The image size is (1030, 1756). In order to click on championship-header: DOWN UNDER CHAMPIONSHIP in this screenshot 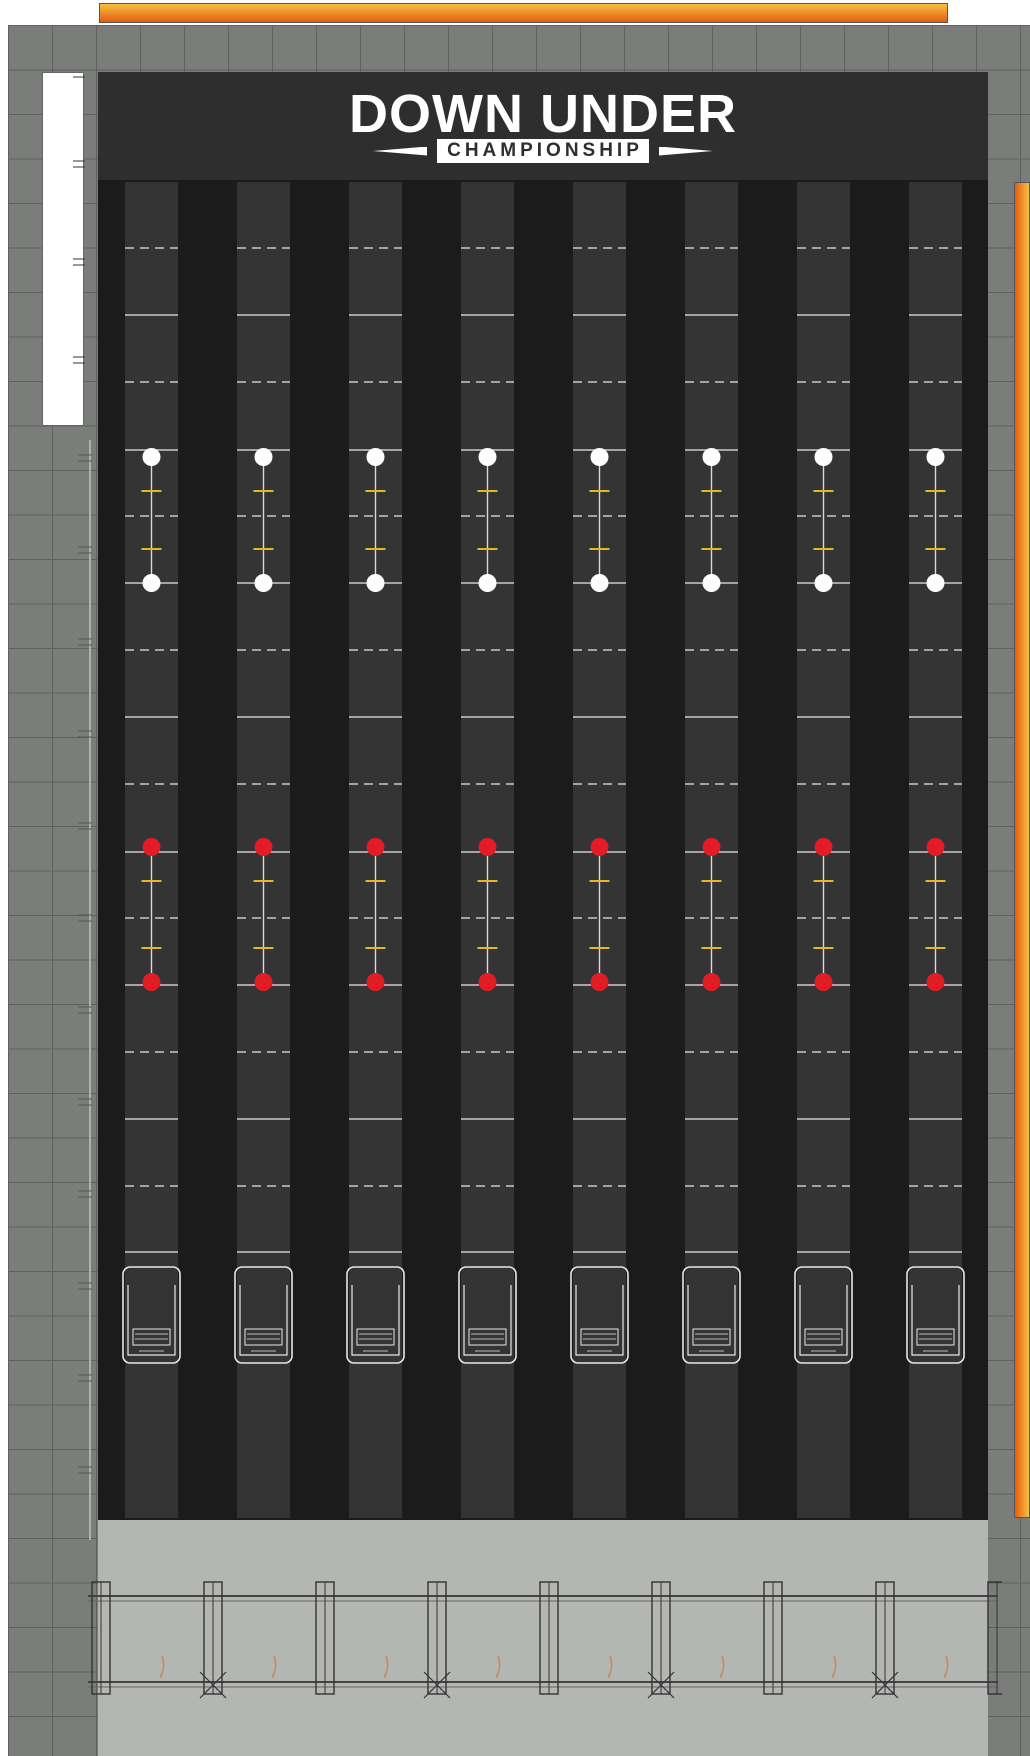, I will do `click(543, 126)`.